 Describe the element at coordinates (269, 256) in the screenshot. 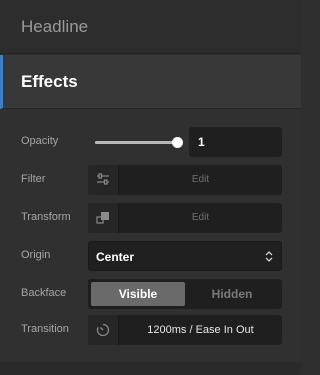

I see `chevron-updown-icon` at that location.